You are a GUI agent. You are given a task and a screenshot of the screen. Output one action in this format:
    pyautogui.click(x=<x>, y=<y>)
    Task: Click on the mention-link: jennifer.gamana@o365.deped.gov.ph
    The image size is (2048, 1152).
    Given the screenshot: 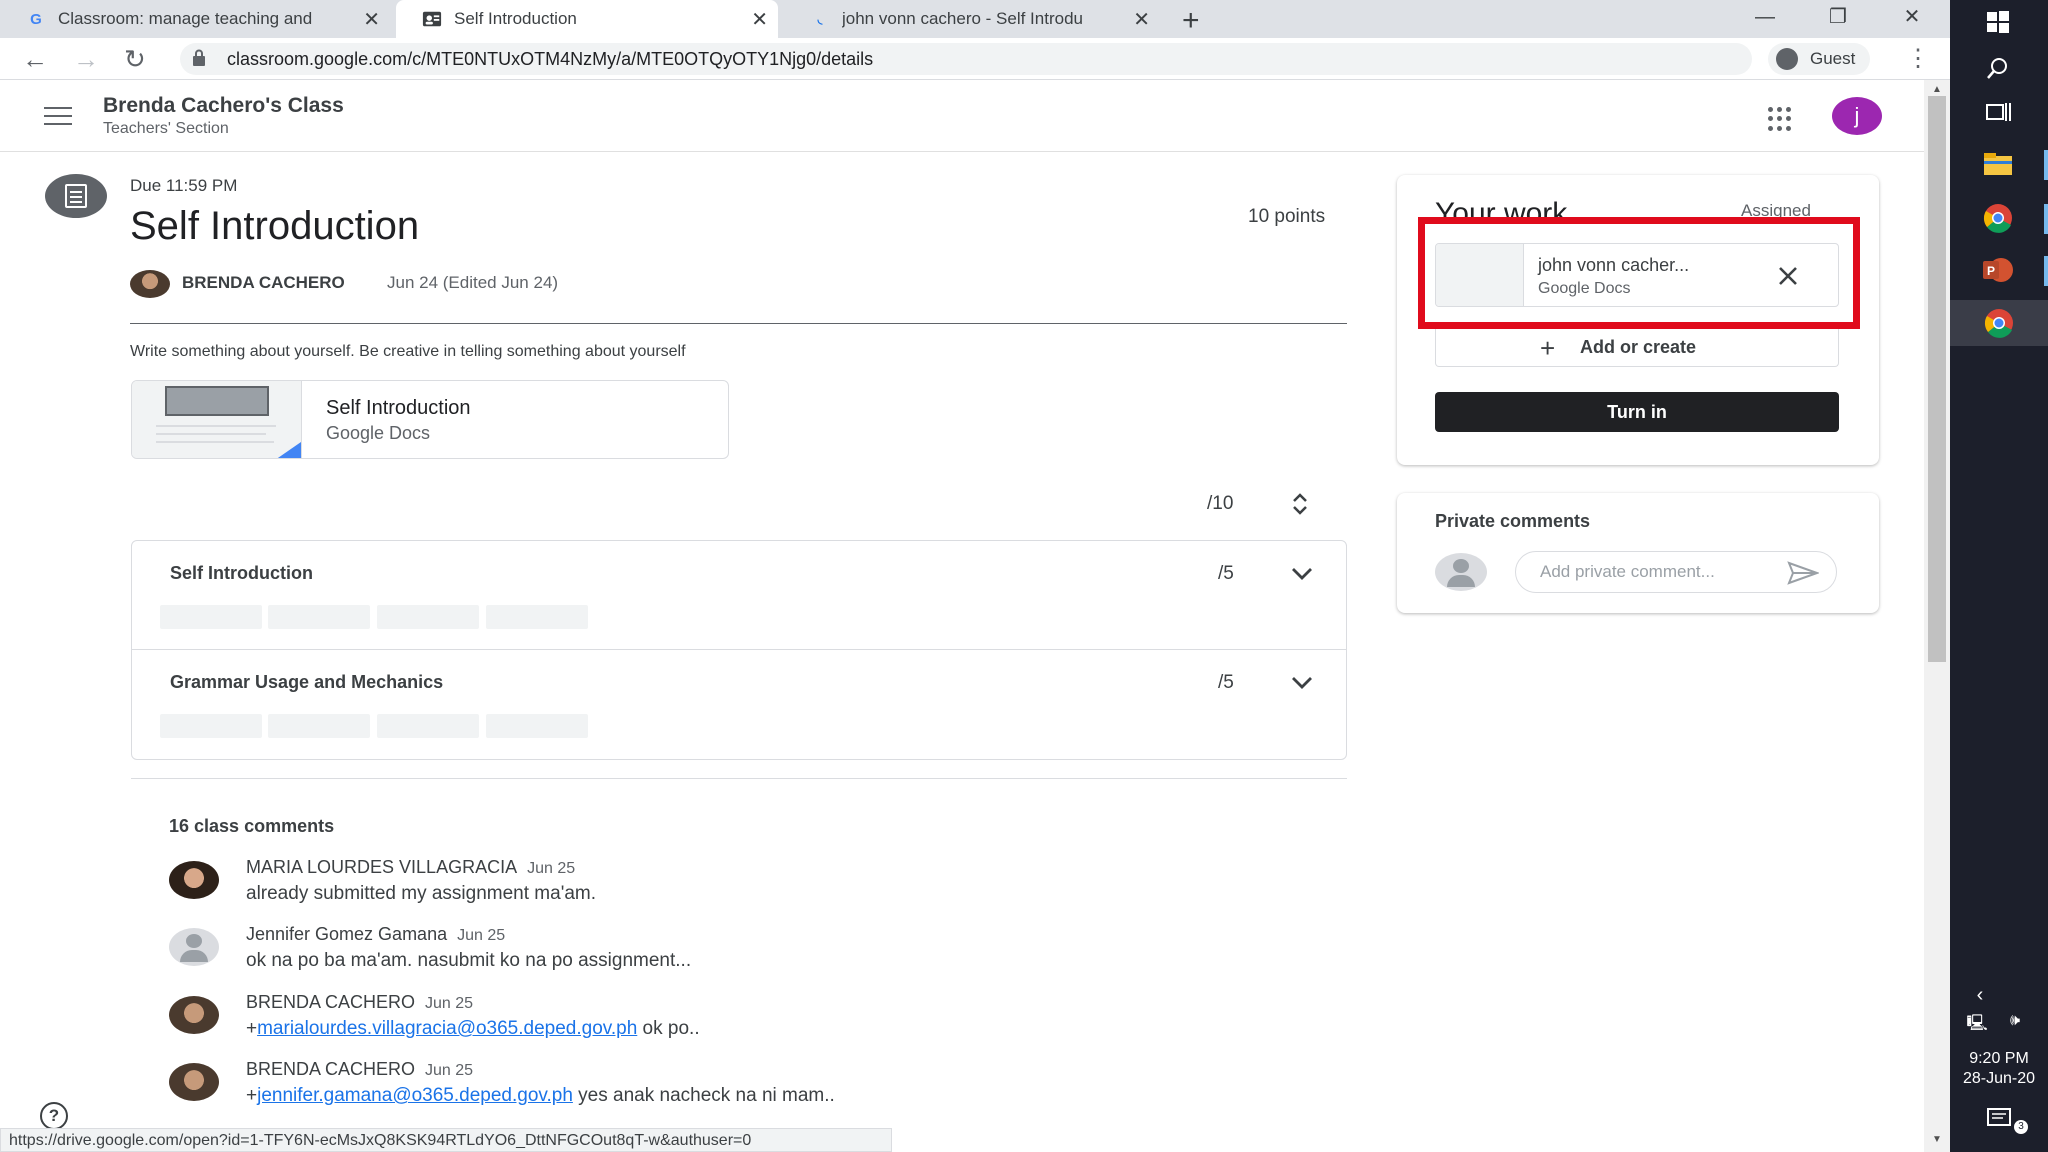 What is the action you would take?
    pyautogui.click(x=415, y=1095)
    